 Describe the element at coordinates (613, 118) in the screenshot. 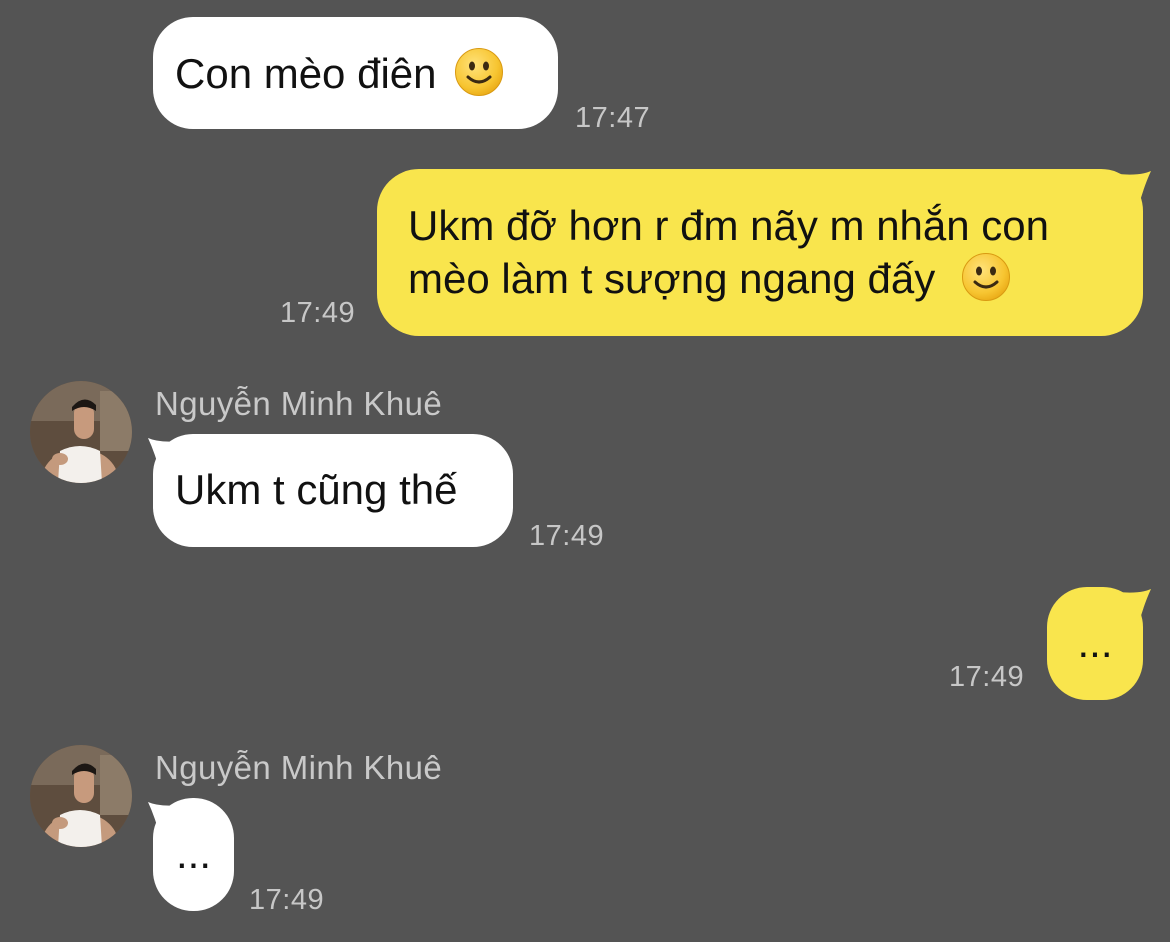

I see `message-timestamp: 17:47` at that location.